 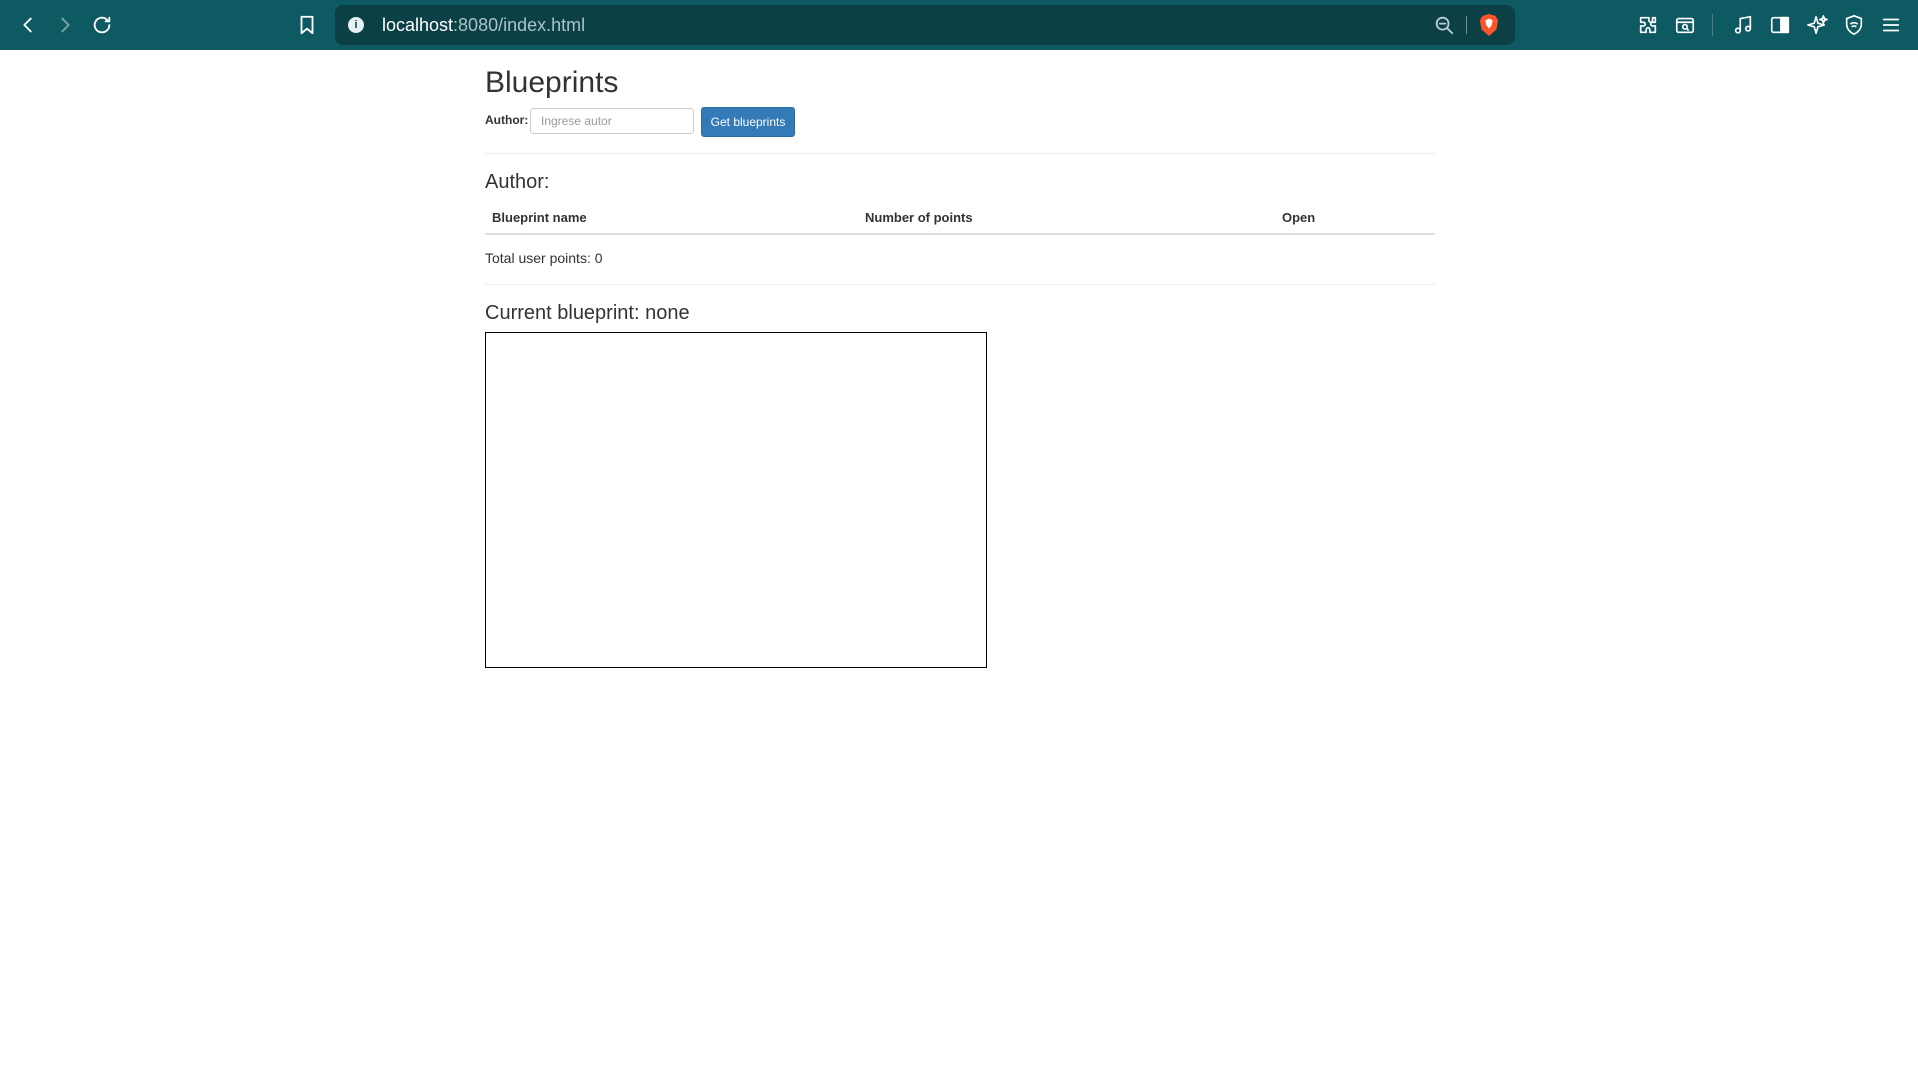 I want to click on sidebar-button, so click(x=1780, y=25).